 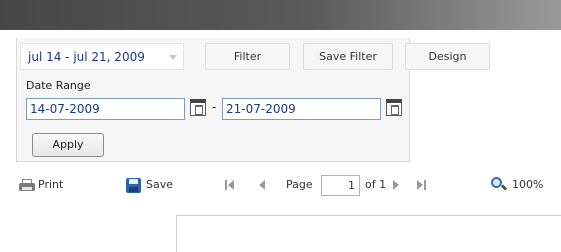 What do you see at coordinates (231, 185) in the screenshot?
I see `first-page-icon` at bounding box center [231, 185].